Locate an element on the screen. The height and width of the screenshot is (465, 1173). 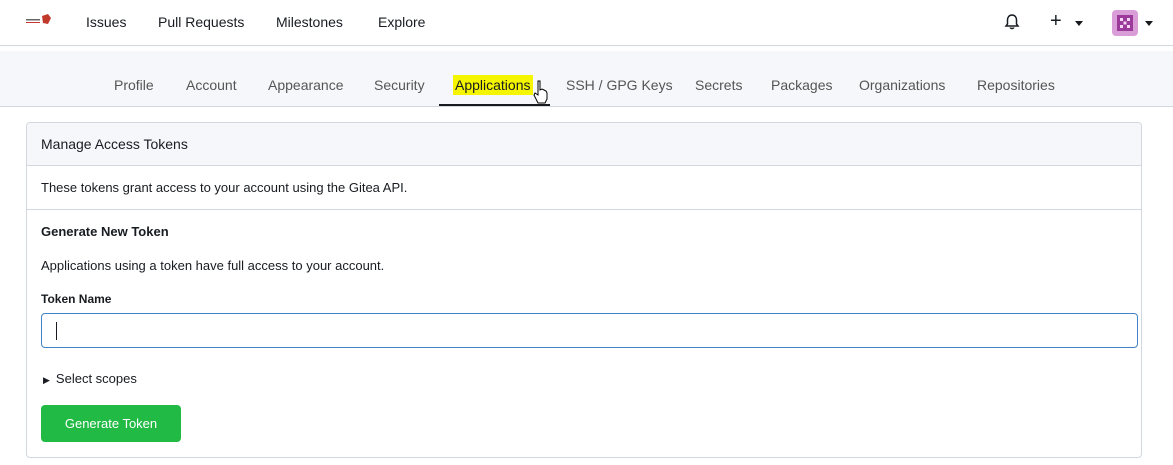
divider is located at coordinates (584, 209).